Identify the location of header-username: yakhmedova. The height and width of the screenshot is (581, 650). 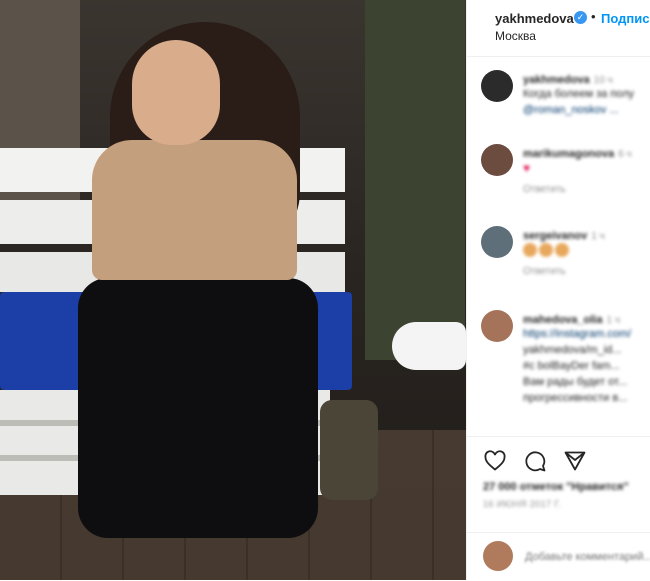
(534, 18).